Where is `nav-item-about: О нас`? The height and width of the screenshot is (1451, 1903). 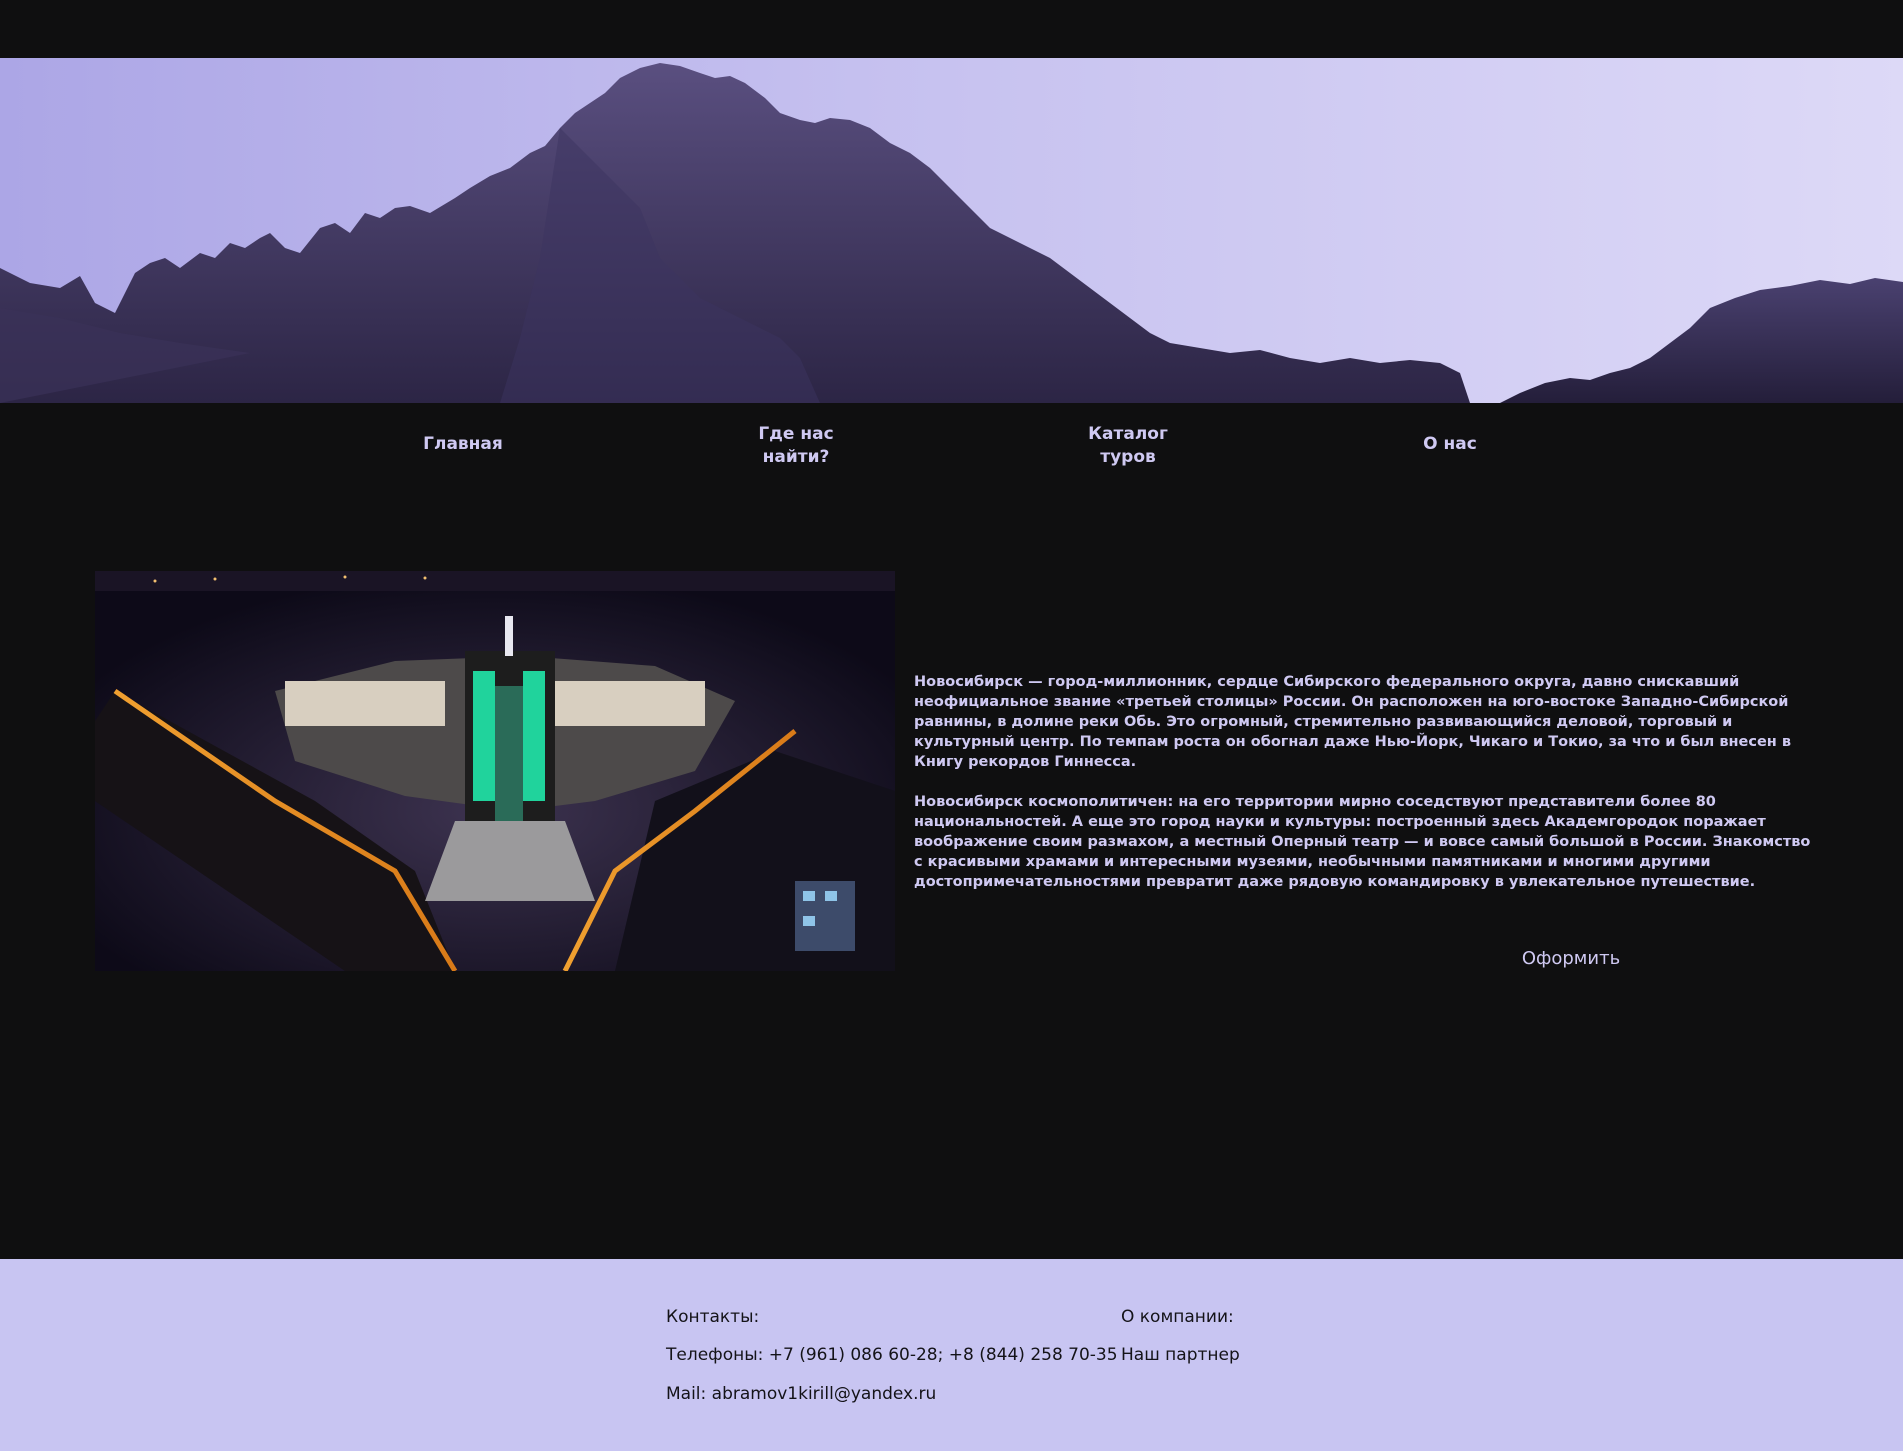
nav-item-about: О нас is located at coordinates (1450, 444).